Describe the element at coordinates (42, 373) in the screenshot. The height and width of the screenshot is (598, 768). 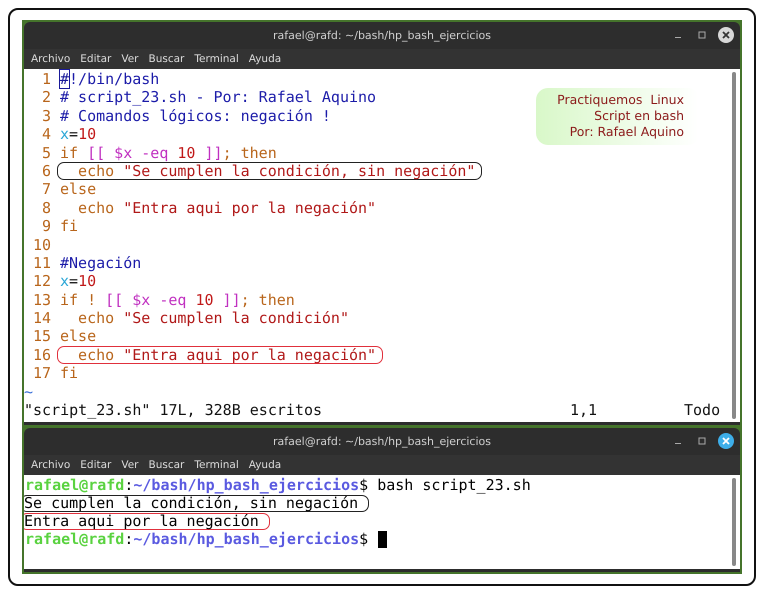
I see `line-number: 17` at that location.